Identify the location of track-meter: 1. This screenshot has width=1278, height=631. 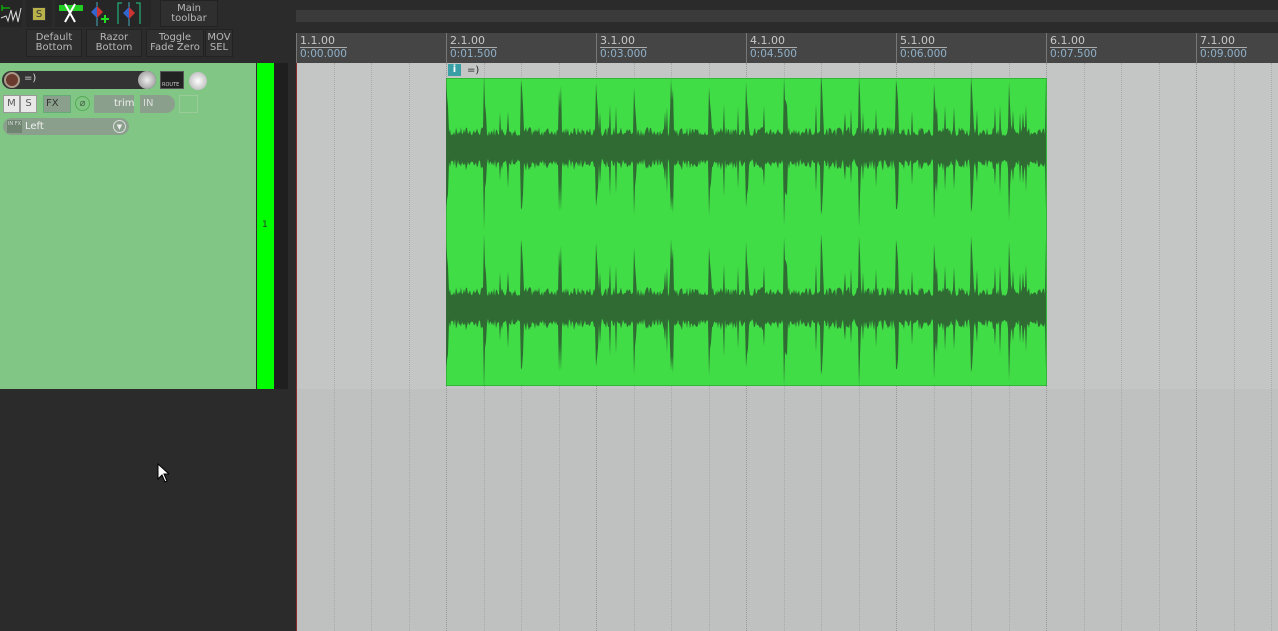
(265, 226).